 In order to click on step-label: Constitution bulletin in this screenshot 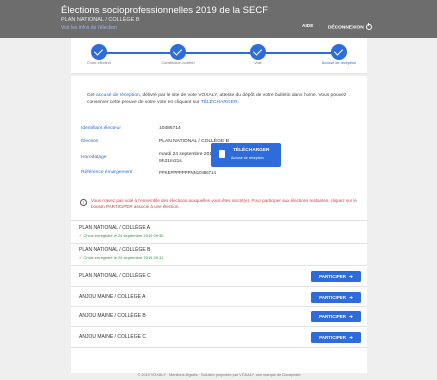, I will do `click(178, 63)`.